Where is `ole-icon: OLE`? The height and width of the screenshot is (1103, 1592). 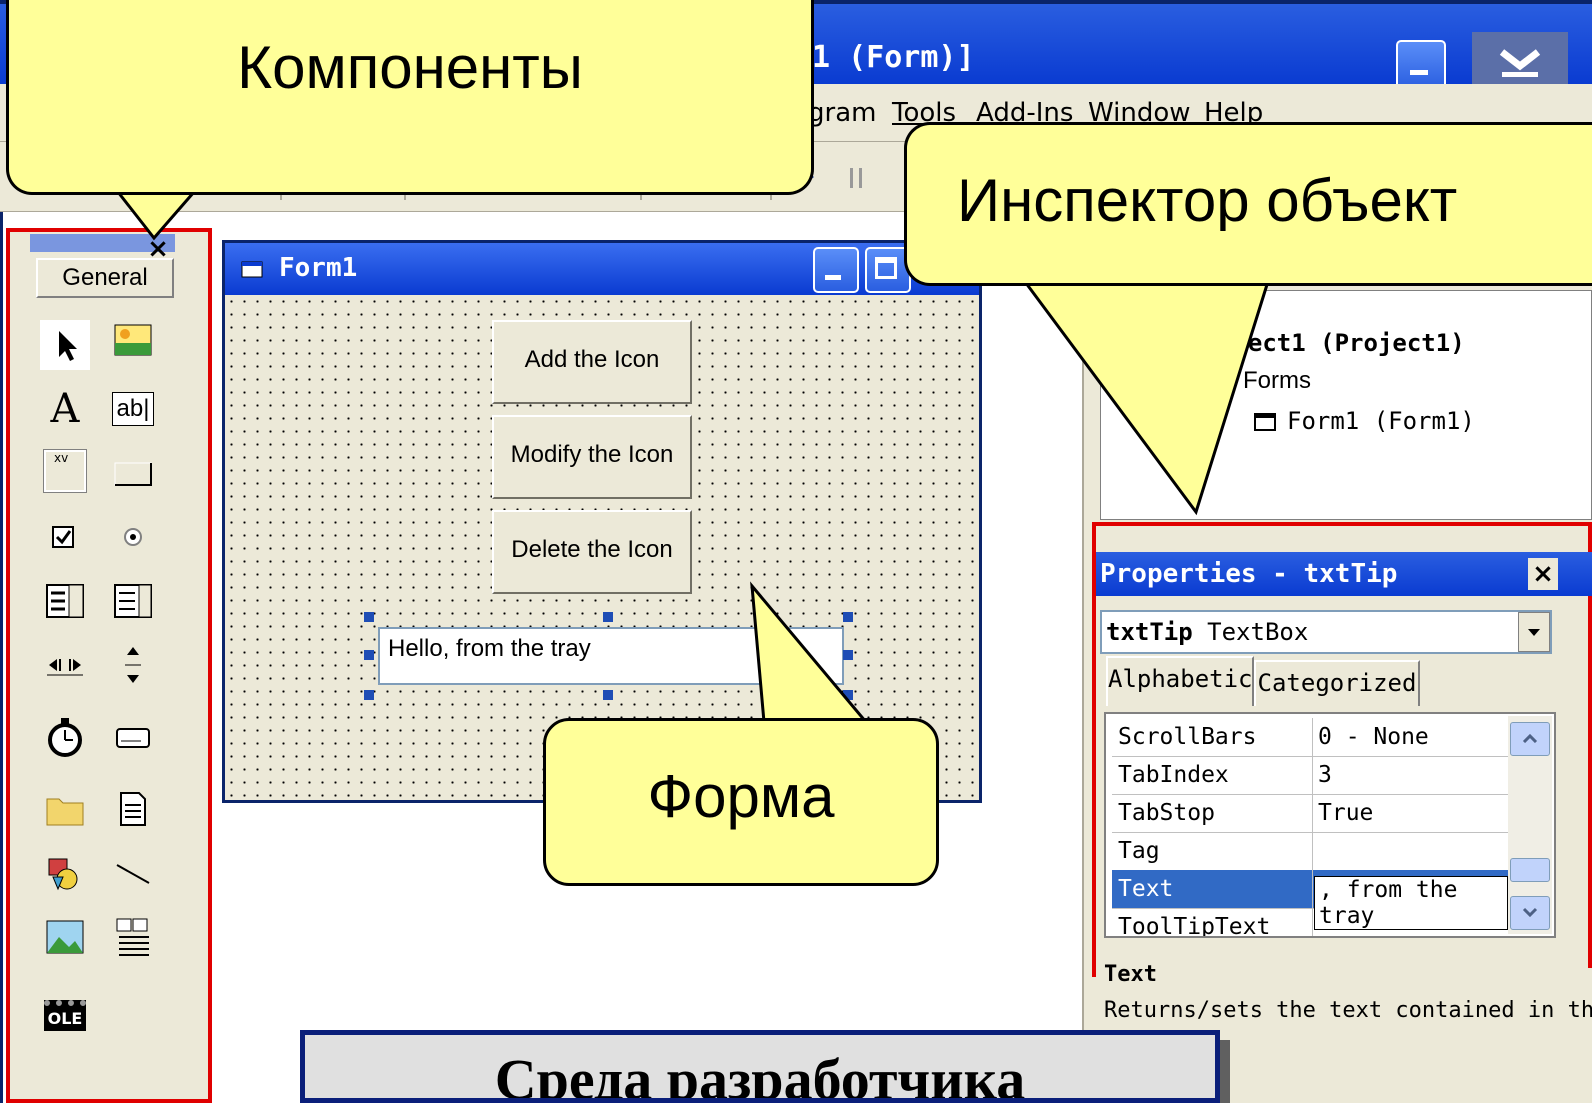
ole-icon: OLE is located at coordinates (65, 1015).